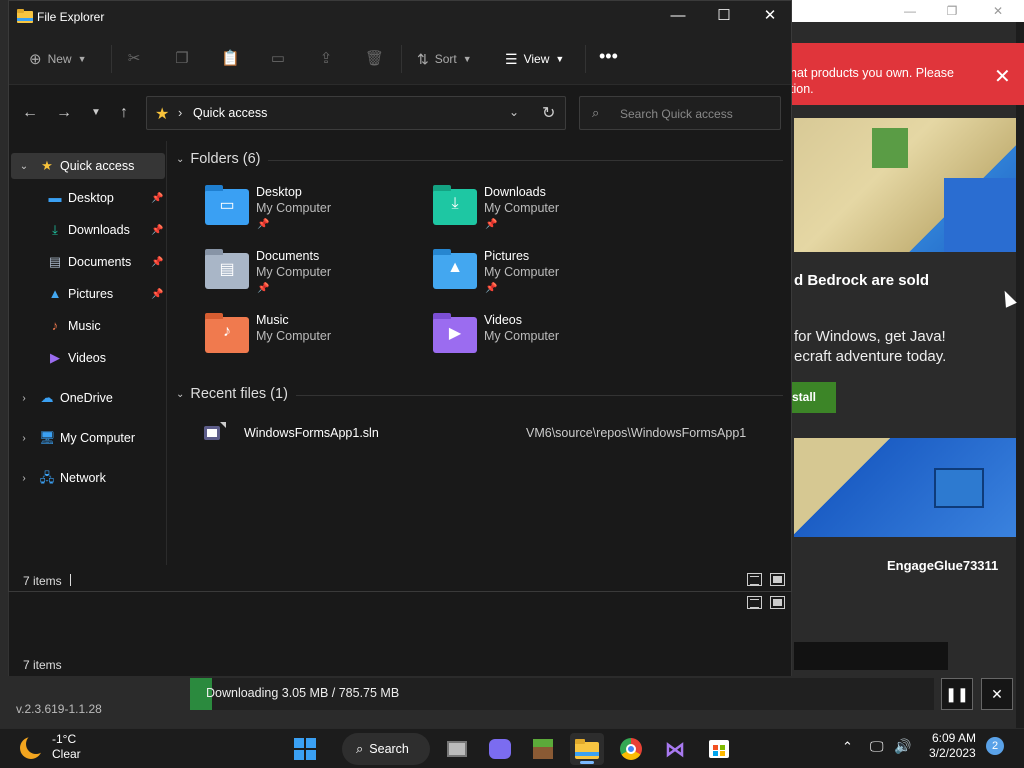  Describe the element at coordinates (182, 59) in the screenshot. I see `copy-icon: ❐` at that location.